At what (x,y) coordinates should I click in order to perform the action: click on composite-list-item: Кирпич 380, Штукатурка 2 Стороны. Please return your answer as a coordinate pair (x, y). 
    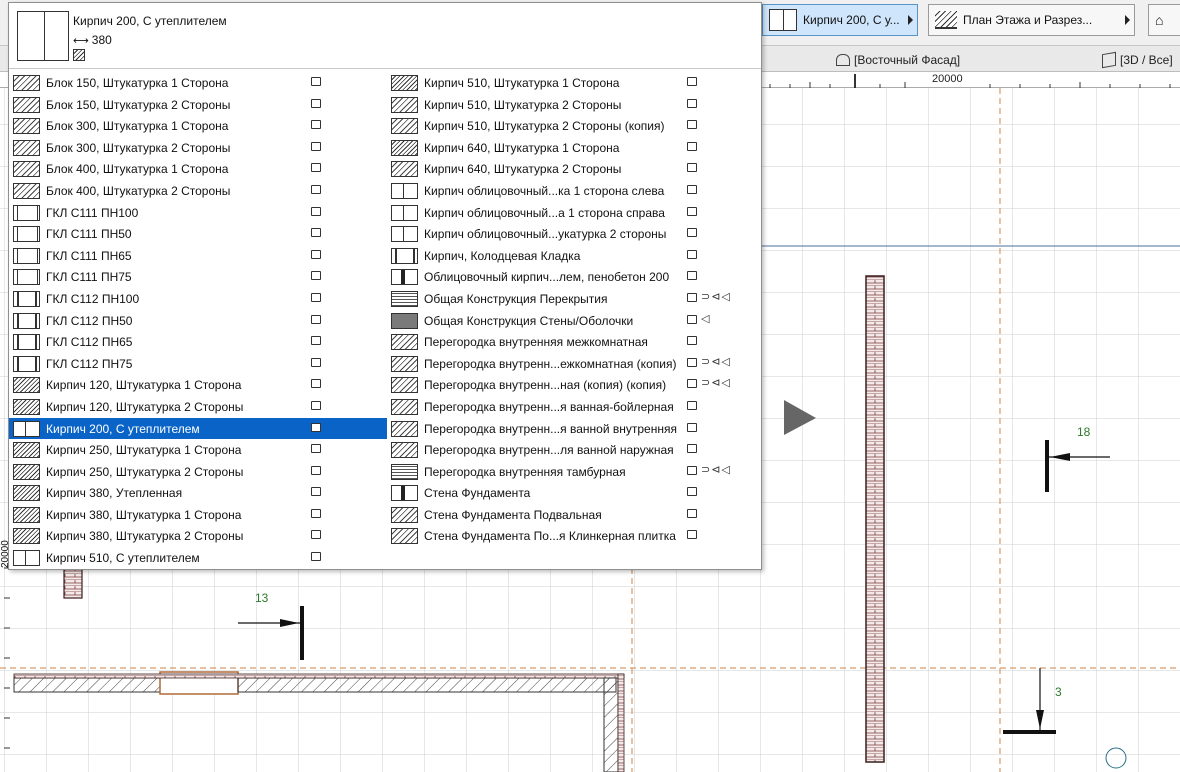
    Looking at the image, I should click on (198, 536).